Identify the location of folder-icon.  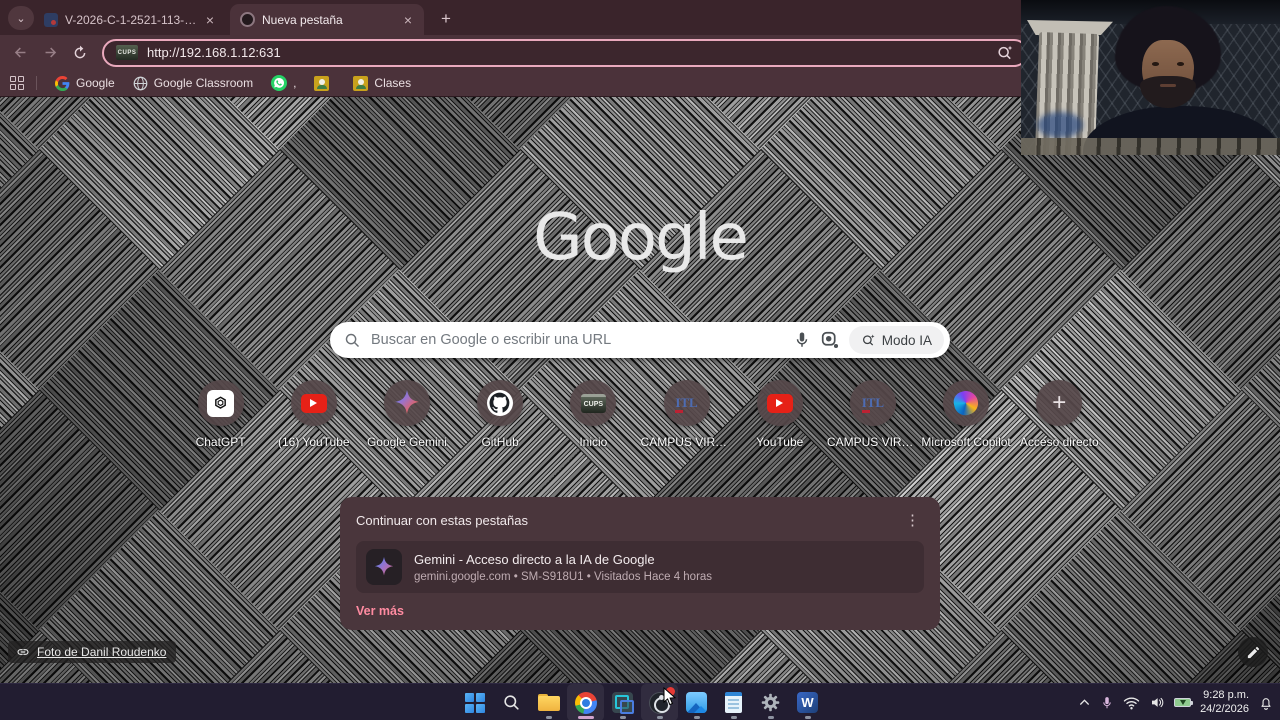
(548, 702).